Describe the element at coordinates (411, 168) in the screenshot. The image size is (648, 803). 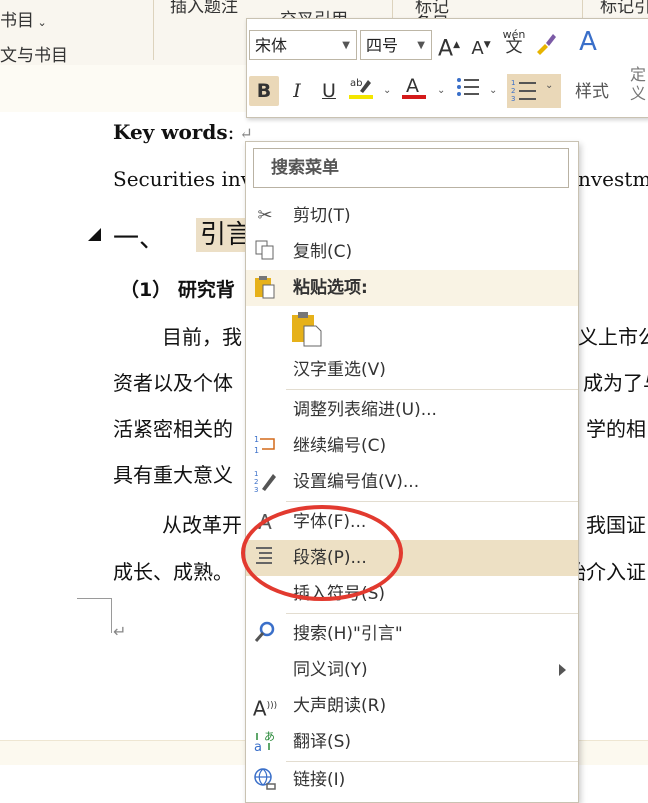
I see `menu-search-input: 搜索菜单` at that location.